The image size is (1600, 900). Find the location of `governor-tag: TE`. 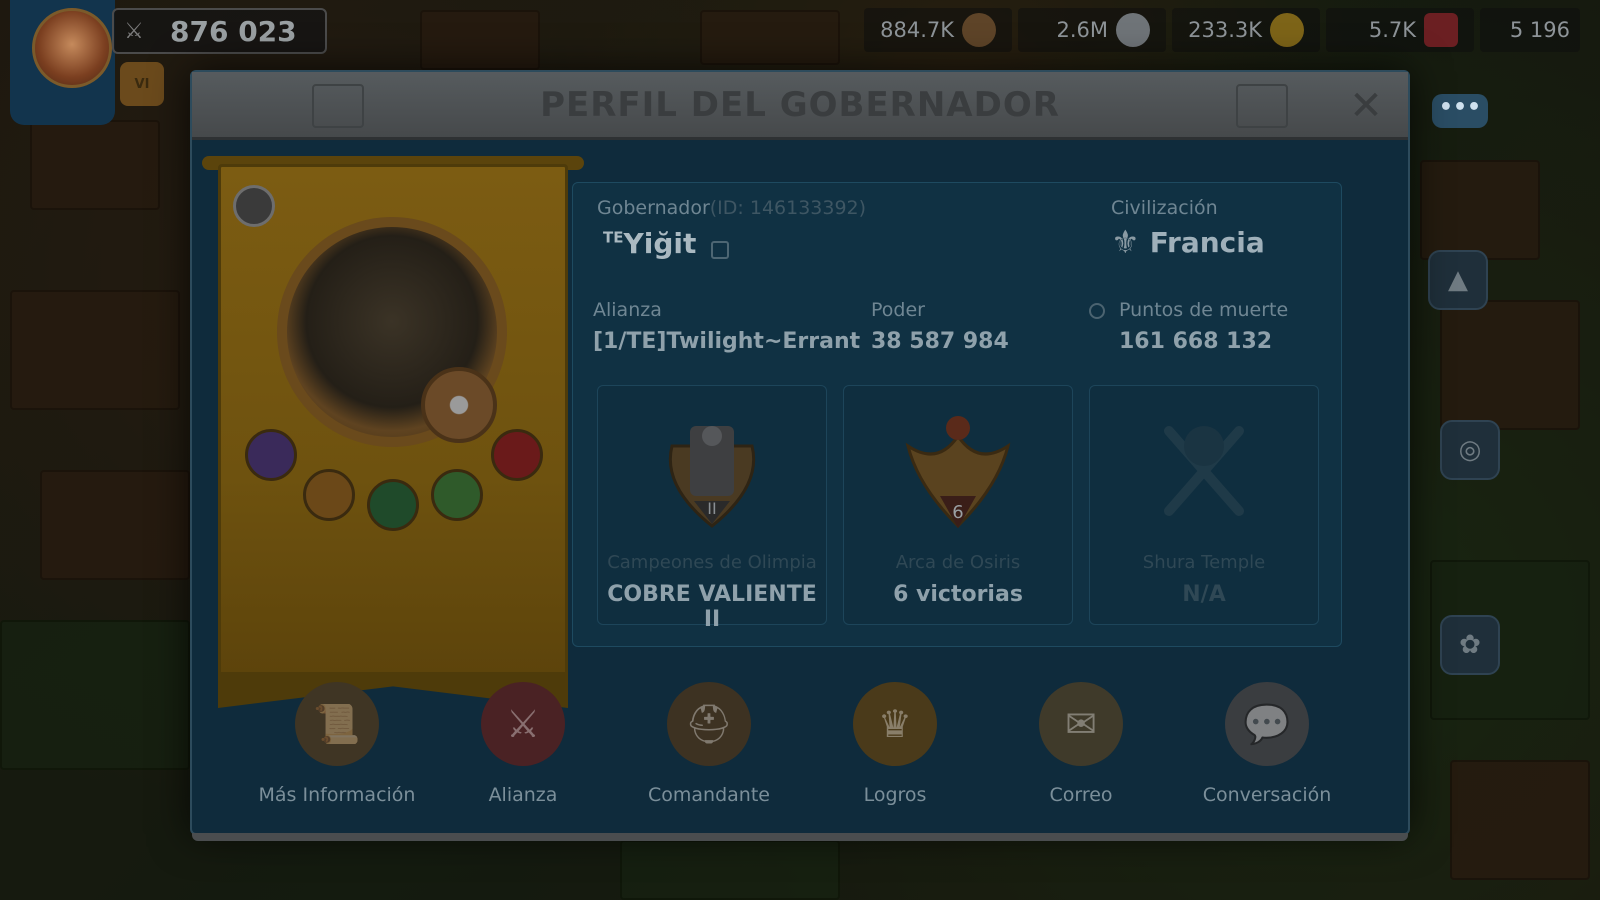

governor-tag: TE is located at coordinates (613, 237).